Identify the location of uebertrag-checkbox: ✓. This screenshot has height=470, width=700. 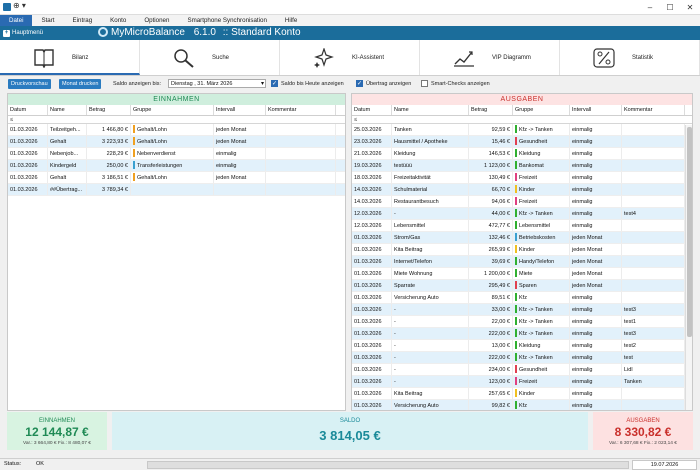
(359, 83).